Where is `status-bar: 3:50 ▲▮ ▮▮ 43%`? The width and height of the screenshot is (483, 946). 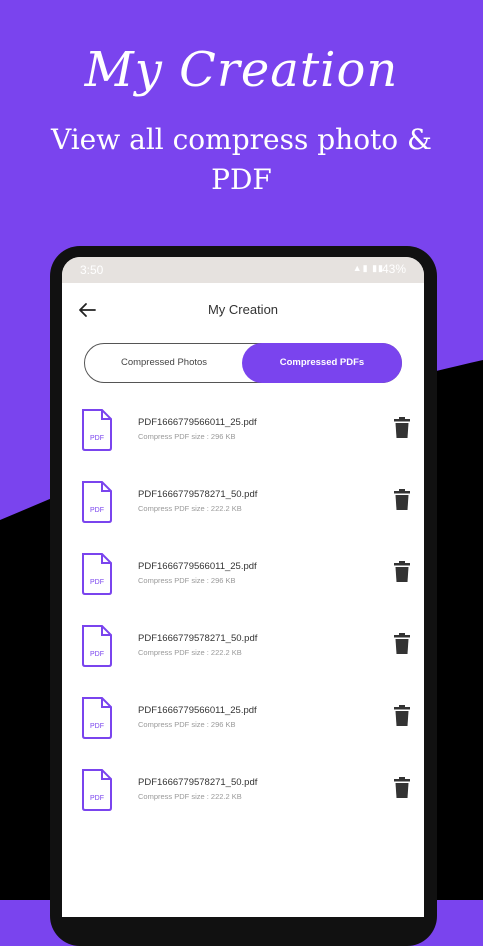
status-bar: 3:50 ▲▮ ▮▮ 43% is located at coordinates (243, 270).